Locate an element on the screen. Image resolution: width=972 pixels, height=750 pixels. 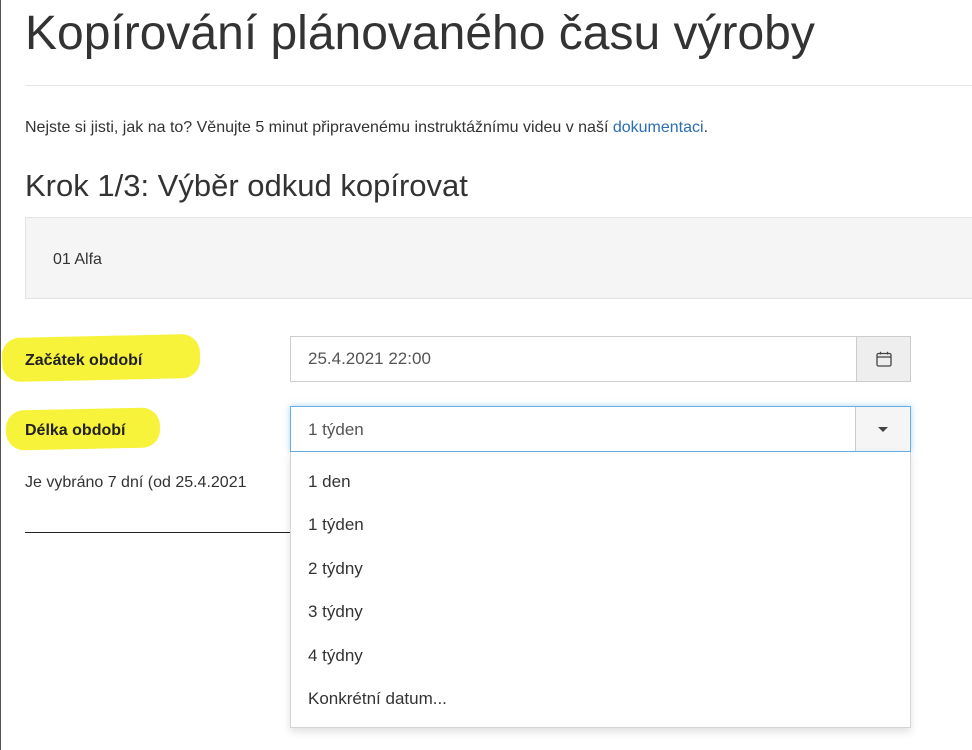
period-length-value: 1 týden is located at coordinates (336, 429).